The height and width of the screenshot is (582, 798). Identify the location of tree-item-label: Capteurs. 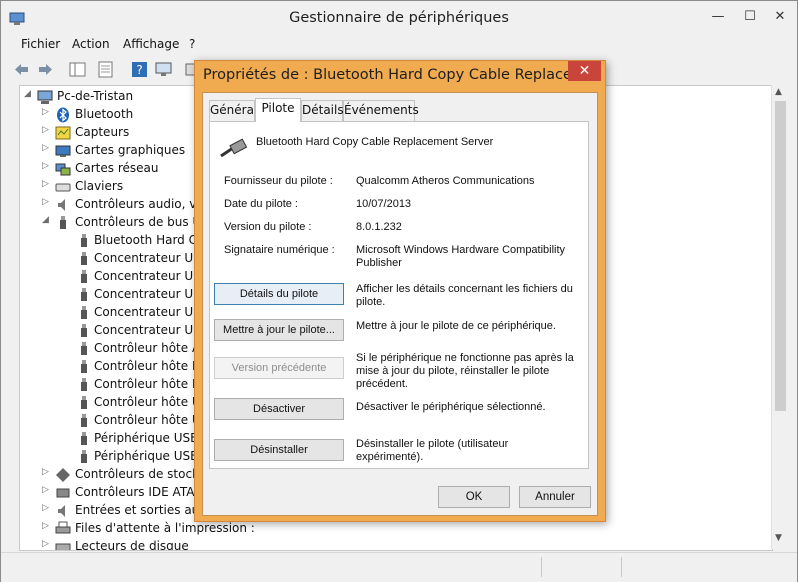
(102, 132).